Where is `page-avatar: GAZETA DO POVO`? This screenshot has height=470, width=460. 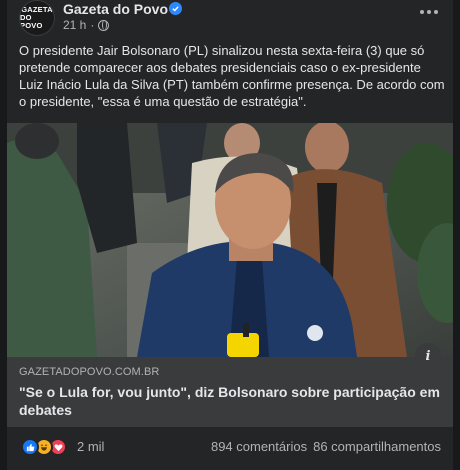 page-avatar: GAZETA DO POVO is located at coordinates (37, 18).